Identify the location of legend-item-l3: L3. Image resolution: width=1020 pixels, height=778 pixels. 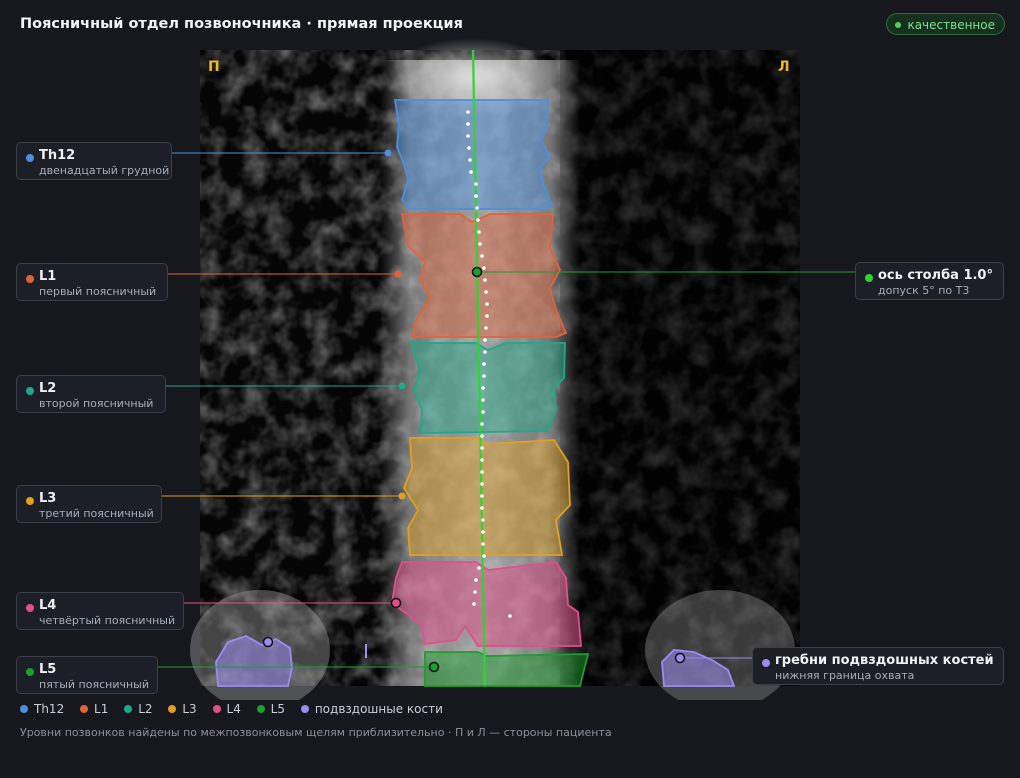
(182, 709).